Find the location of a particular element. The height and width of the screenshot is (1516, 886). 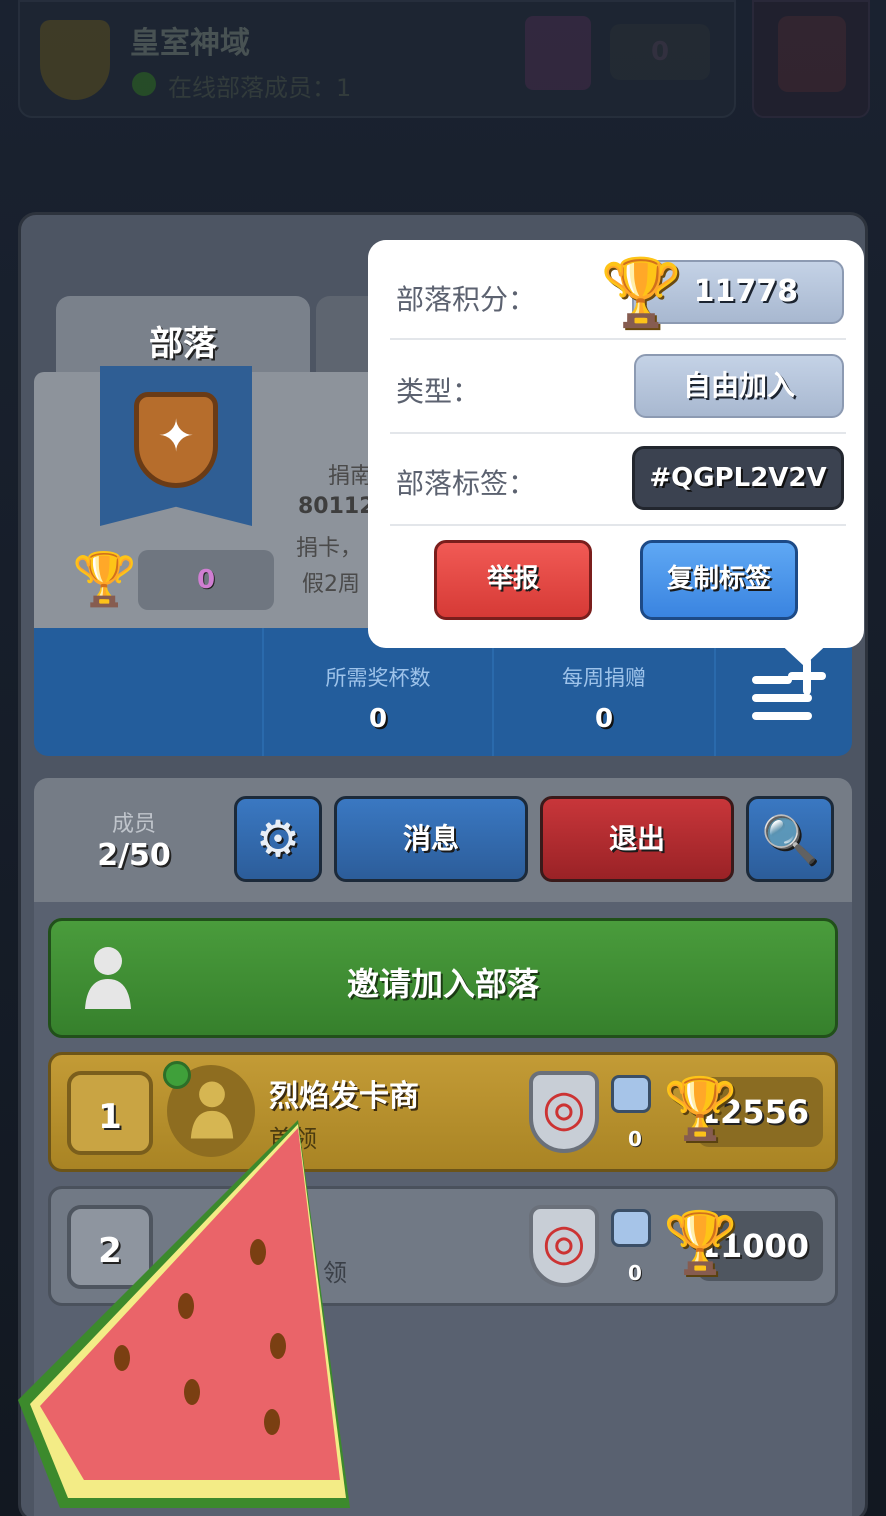

search-icon: 🔍 is located at coordinates (790, 839).